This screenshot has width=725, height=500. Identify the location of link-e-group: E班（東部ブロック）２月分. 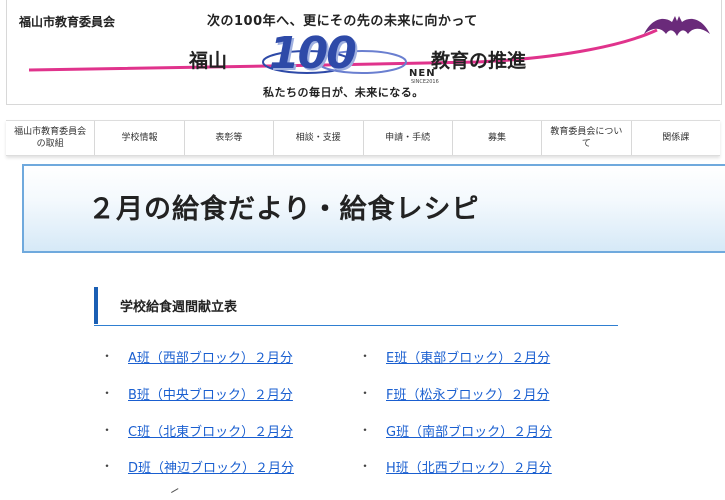
(468, 358).